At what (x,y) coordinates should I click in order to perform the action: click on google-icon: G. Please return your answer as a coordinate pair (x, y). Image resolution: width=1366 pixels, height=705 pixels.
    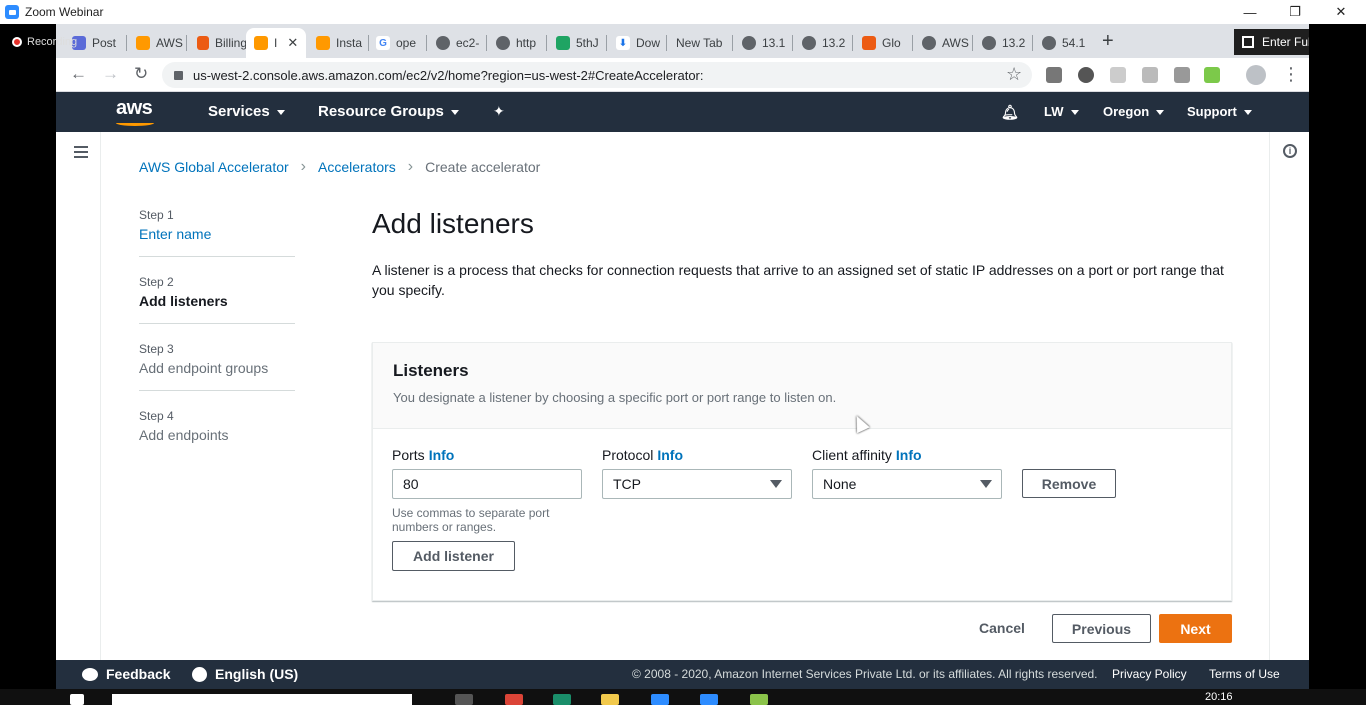
    Looking at the image, I should click on (383, 43).